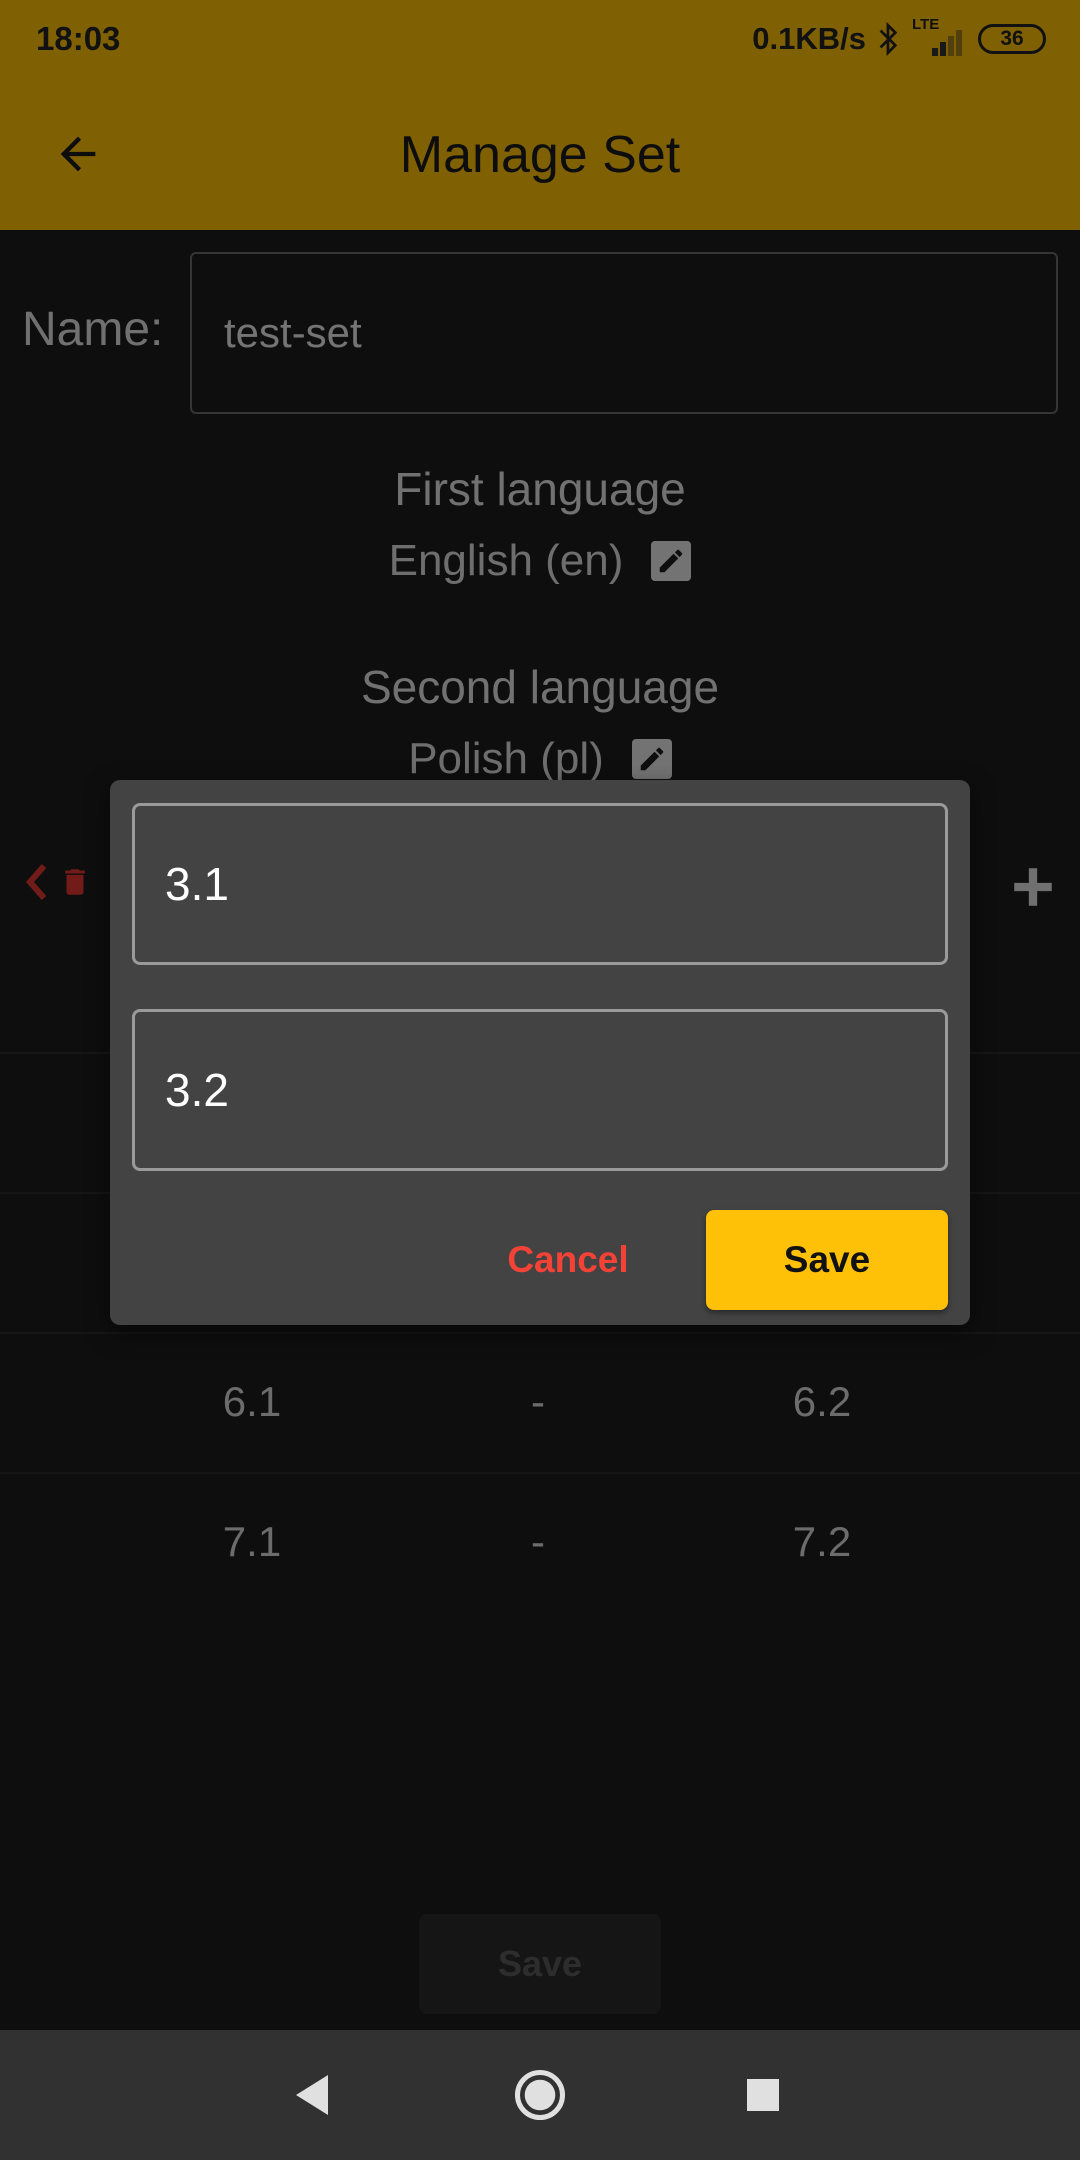  I want to click on nav-back-button, so click(312, 2095).